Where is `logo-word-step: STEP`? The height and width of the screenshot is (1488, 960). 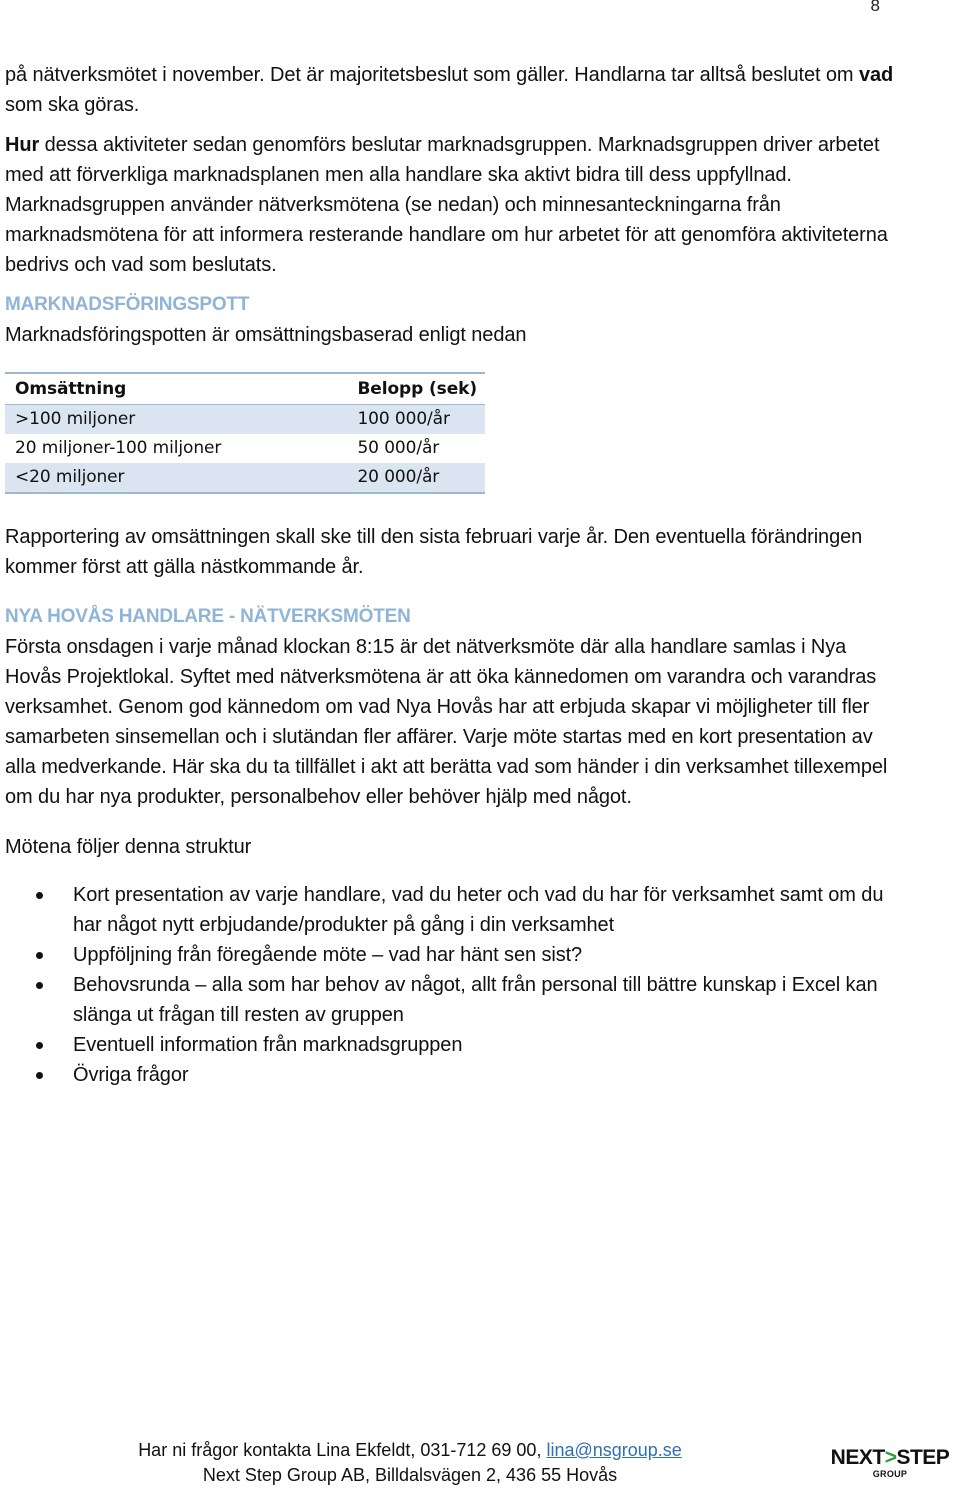
logo-word-step: STEP is located at coordinates (923, 1457).